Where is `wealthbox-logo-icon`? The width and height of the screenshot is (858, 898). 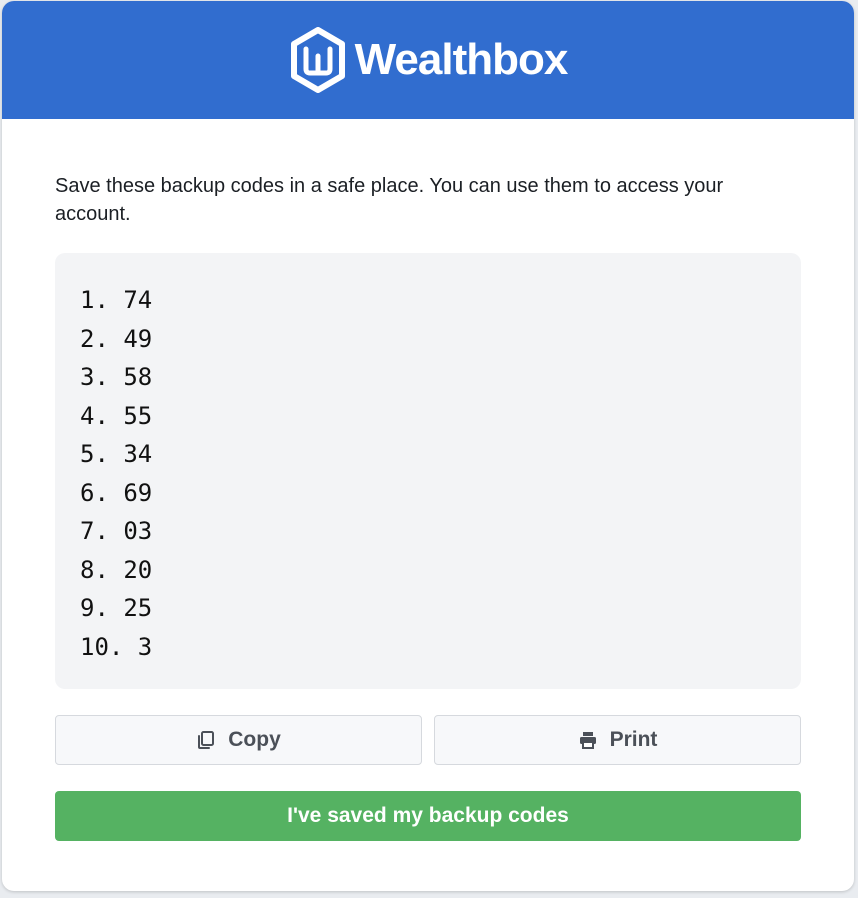
wealthbox-logo-icon is located at coordinates (317, 60).